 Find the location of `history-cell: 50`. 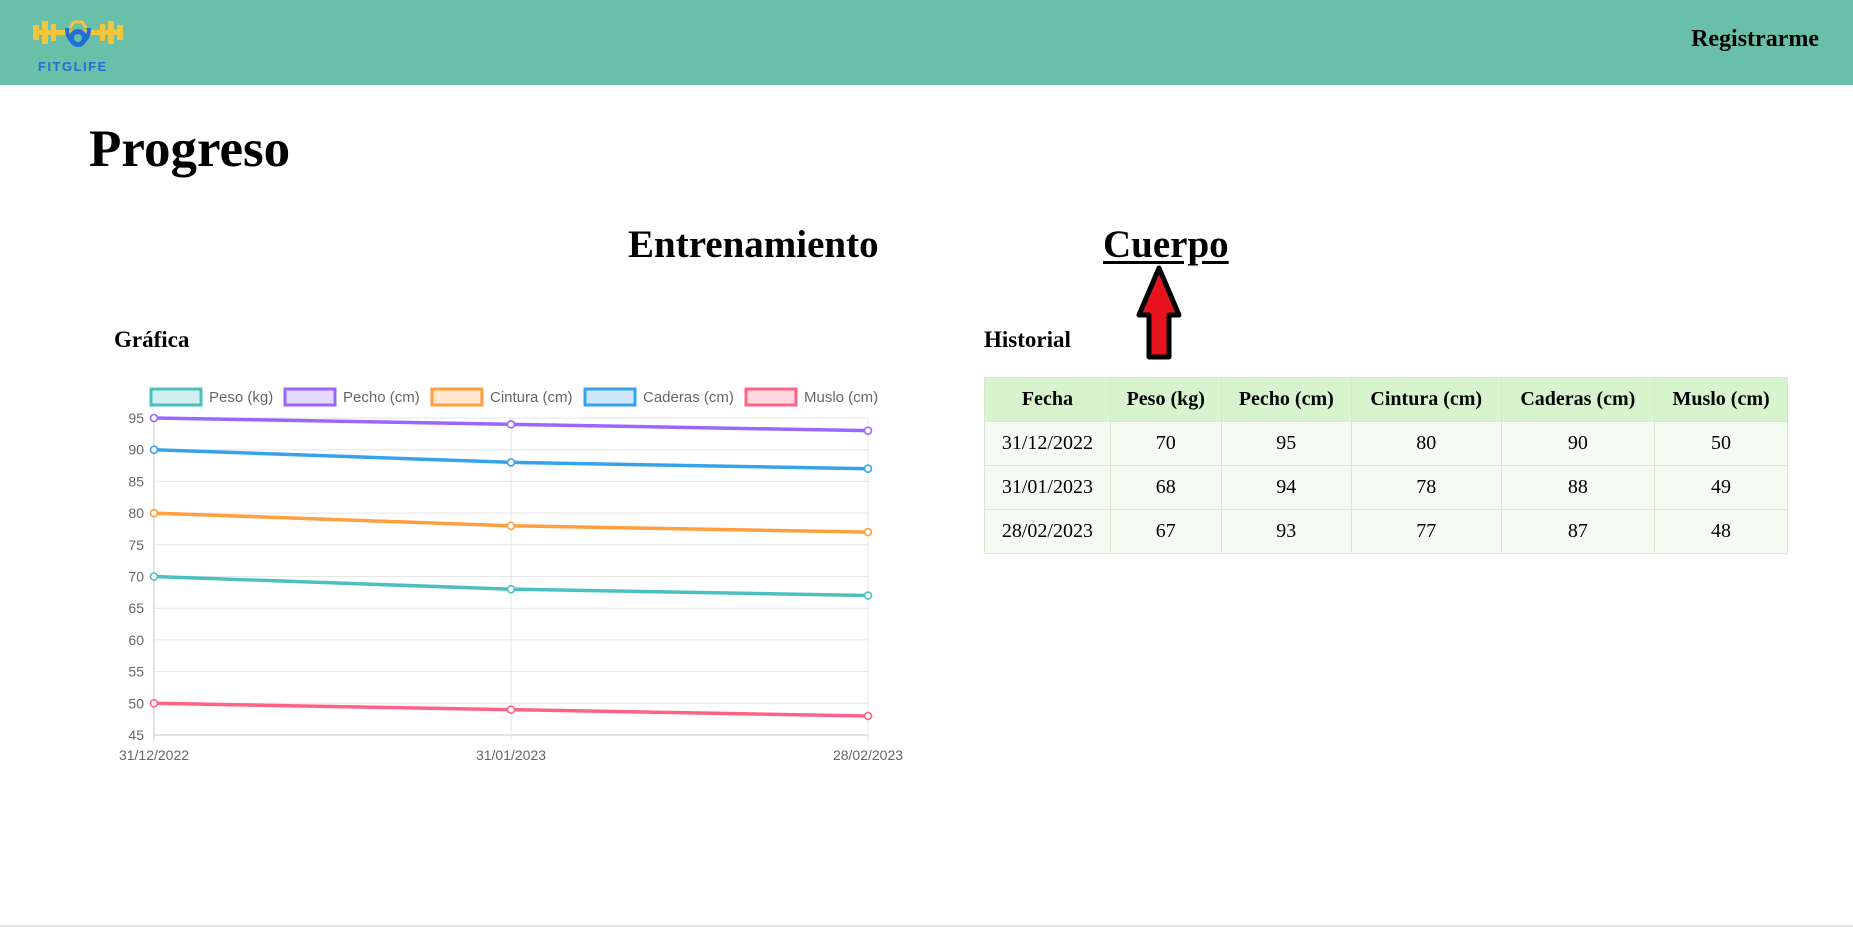

history-cell: 50 is located at coordinates (1721, 443).